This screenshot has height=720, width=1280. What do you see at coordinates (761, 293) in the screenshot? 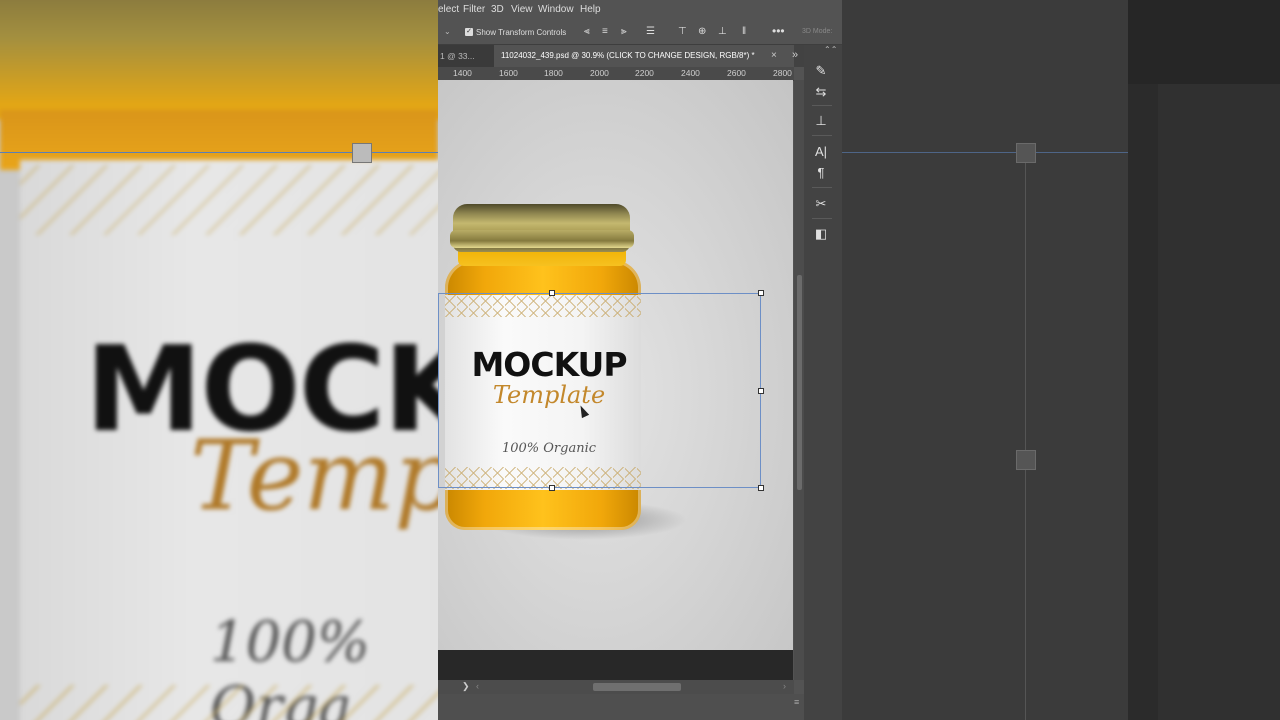
I see `transform-handle-top-right` at bounding box center [761, 293].